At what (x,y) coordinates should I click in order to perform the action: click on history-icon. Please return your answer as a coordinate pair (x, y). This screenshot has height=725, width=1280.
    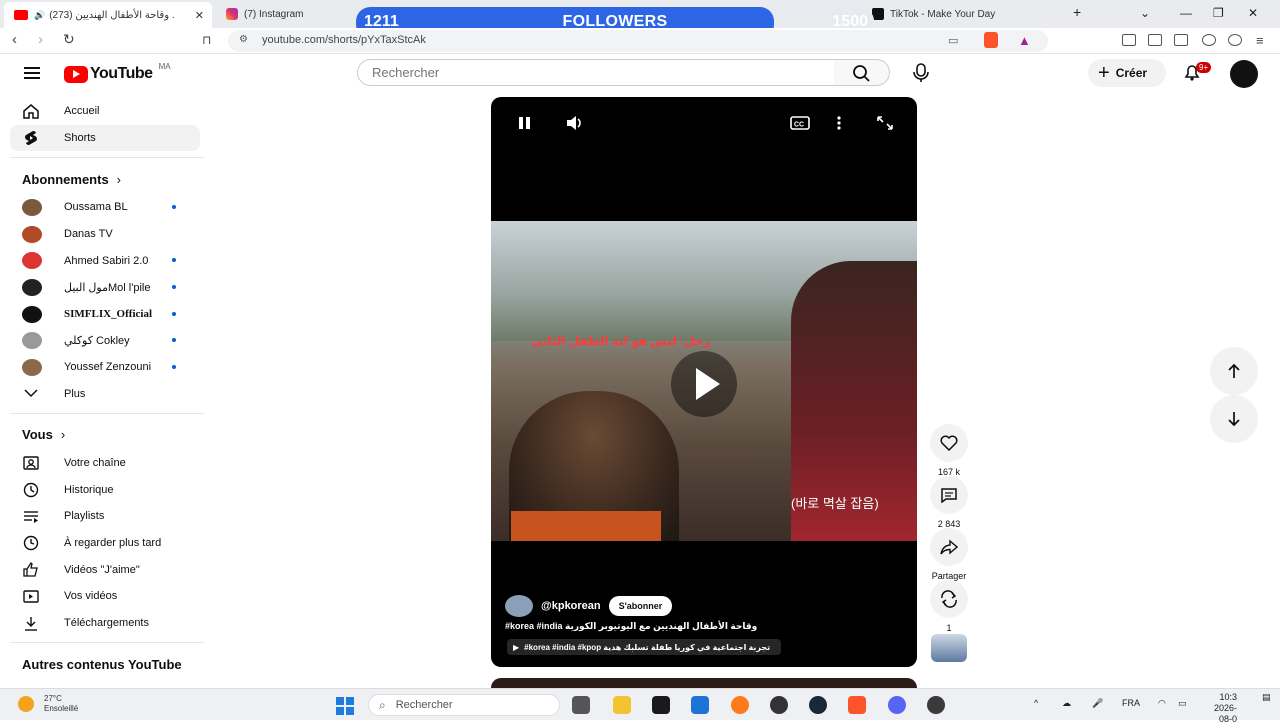
    Looking at the image, I should click on (31, 489).